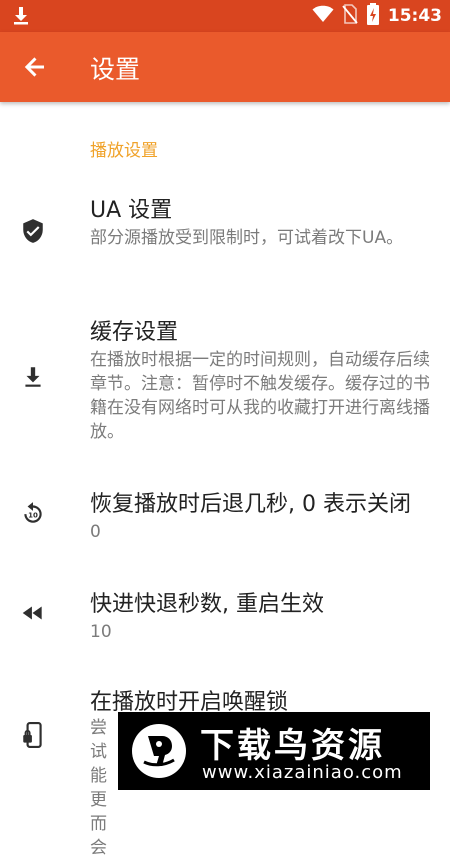 This screenshot has height=860, width=450. I want to click on replay-10-icon: 10, so click(33, 513).